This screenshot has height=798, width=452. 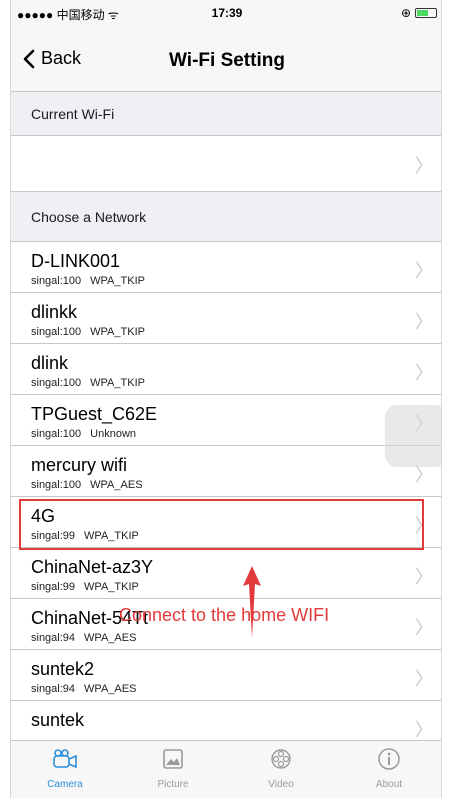 I want to click on tab-camera: Camera, so click(x=65, y=769).